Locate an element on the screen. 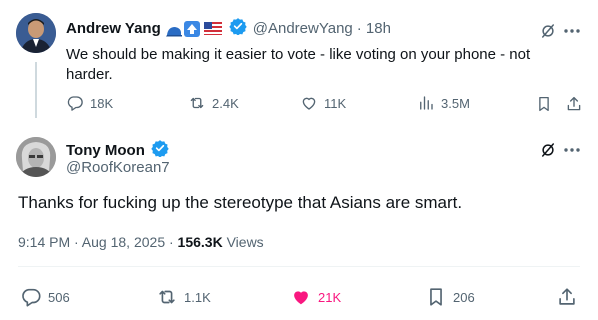 The image size is (598, 320). author-name: Andrew Yang is located at coordinates (113, 28).